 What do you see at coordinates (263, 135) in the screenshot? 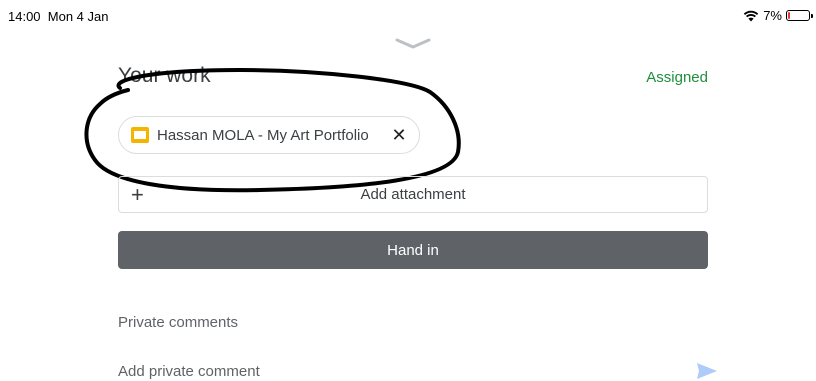
I see `attachment-name: Hassan MOLA - My Art Portfolio` at bounding box center [263, 135].